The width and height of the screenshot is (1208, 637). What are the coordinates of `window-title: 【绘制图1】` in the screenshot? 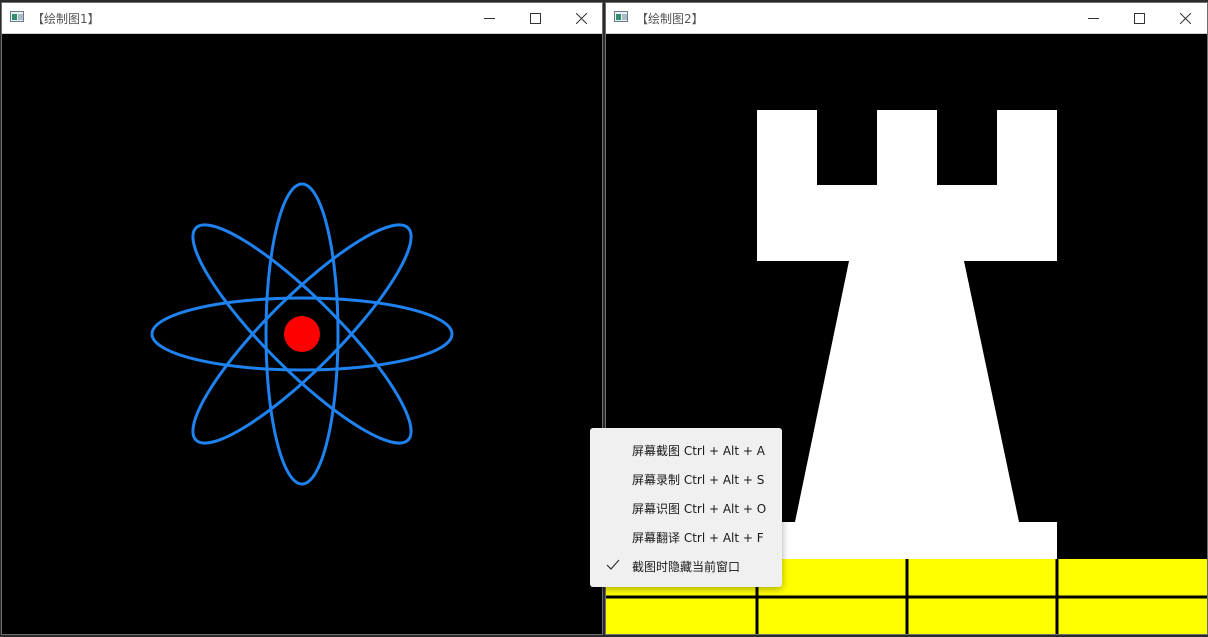 It's located at (66, 19).